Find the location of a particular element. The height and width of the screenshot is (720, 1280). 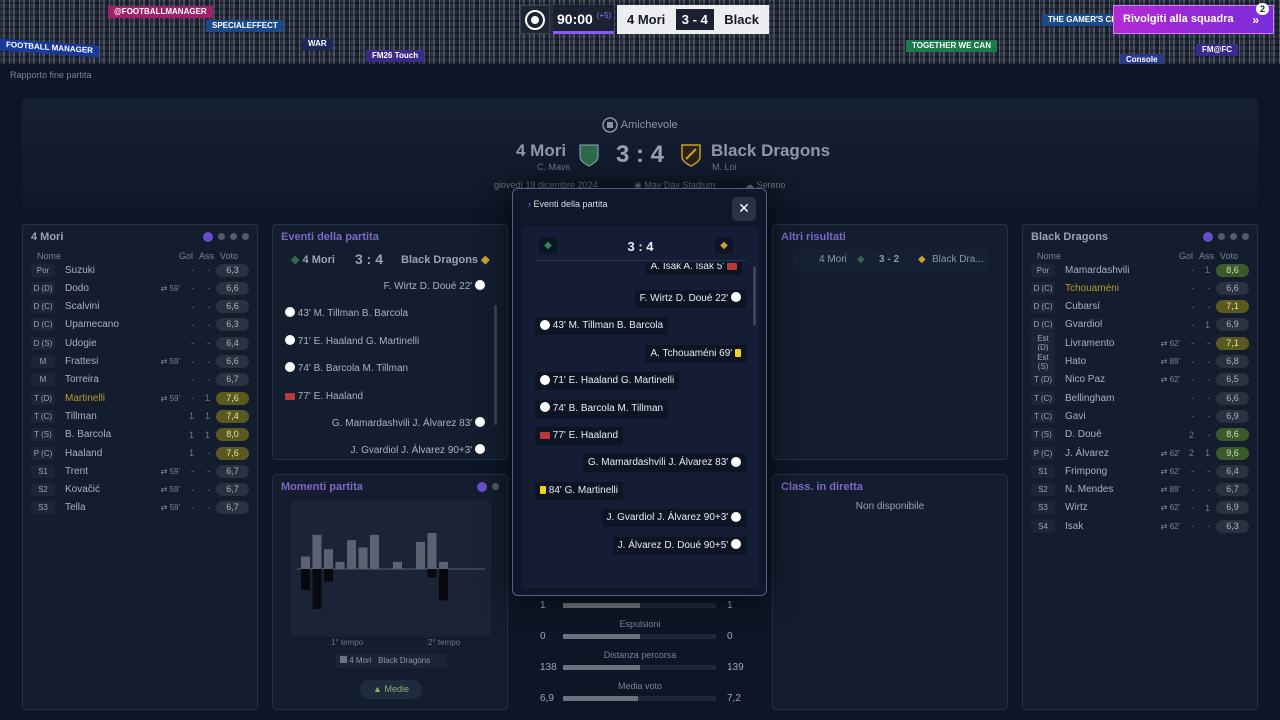

player-name: Udogie is located at coordinates (102, 343).